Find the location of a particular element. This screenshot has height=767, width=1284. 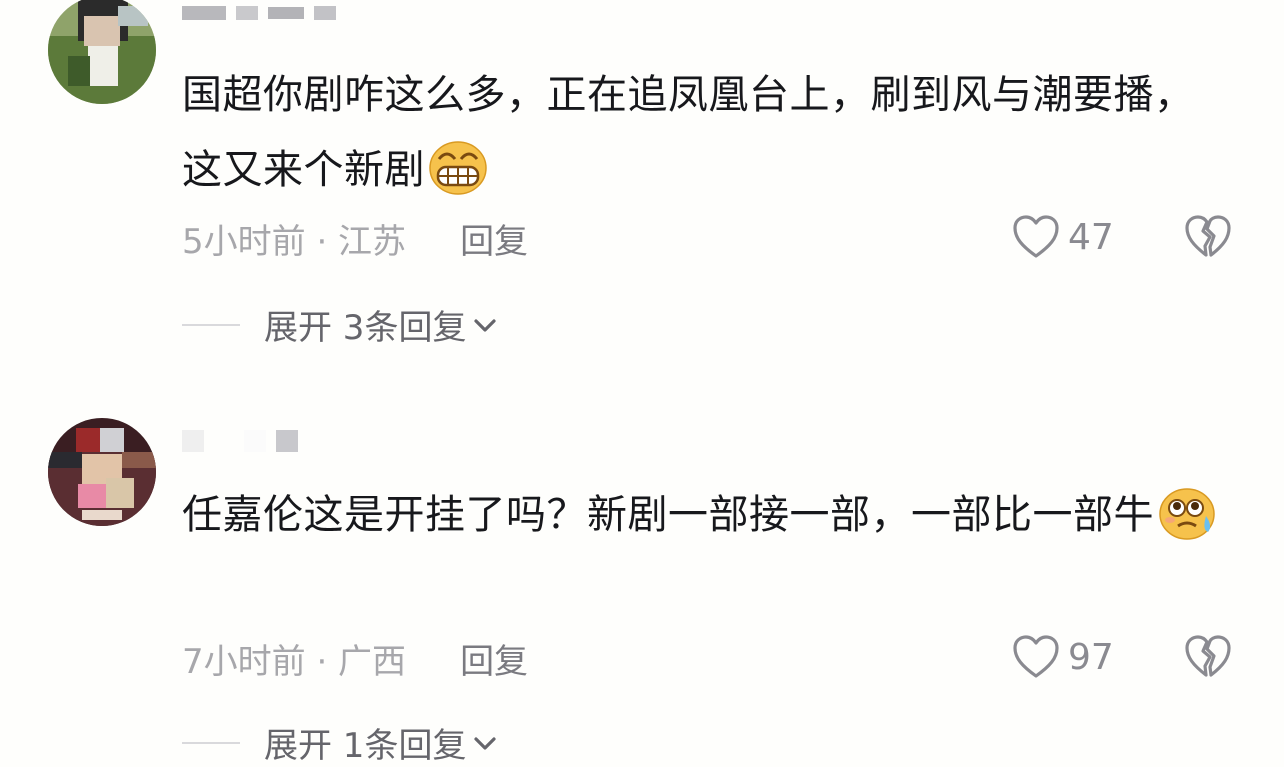

comment-meta: 7小时前 · 广西 回复 is located at coordinates (355, 660).